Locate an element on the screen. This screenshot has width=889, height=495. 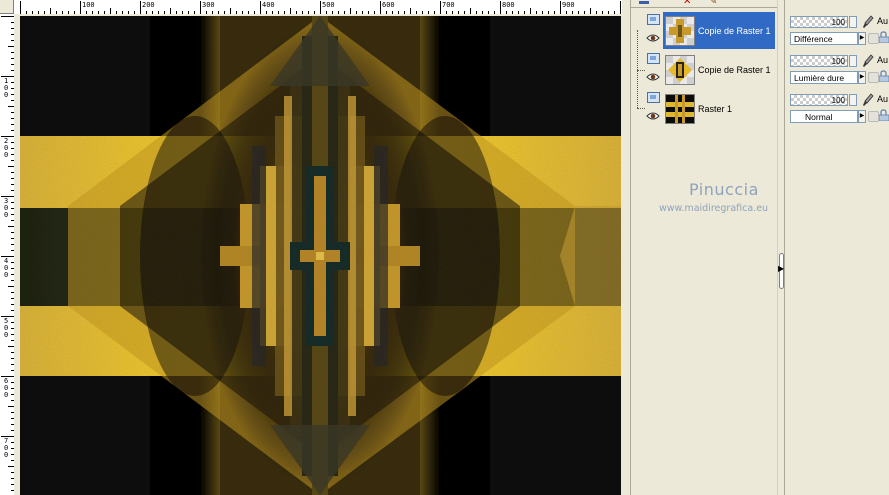
ruler-label: 900 is located at coordinates (568, 5).